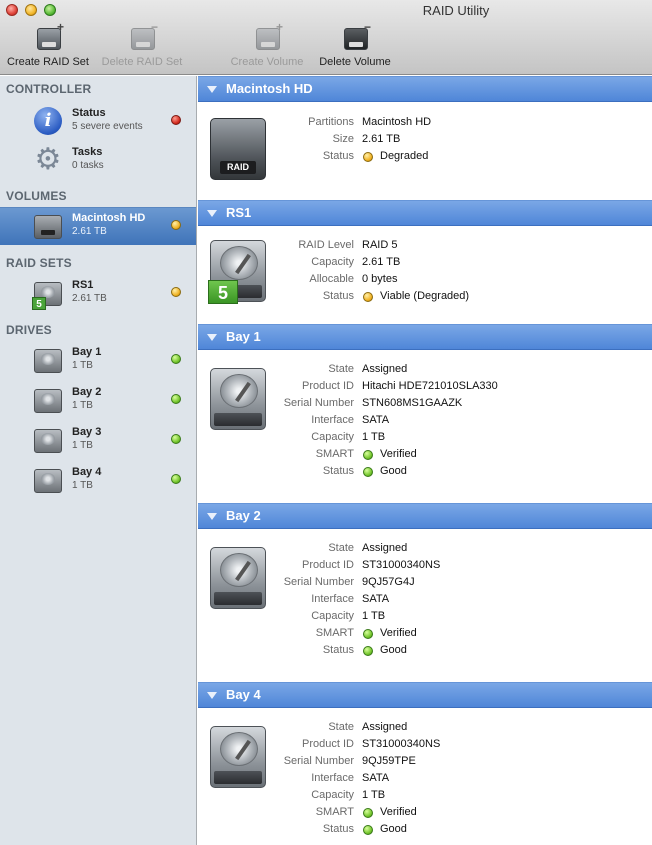 The height and width of the screenshot is (845, 652). What do you see at coordinates (87, 392) in the screenshot?
I see `sidebar-item-title: Bay 2` at bounding box center [87, 392].